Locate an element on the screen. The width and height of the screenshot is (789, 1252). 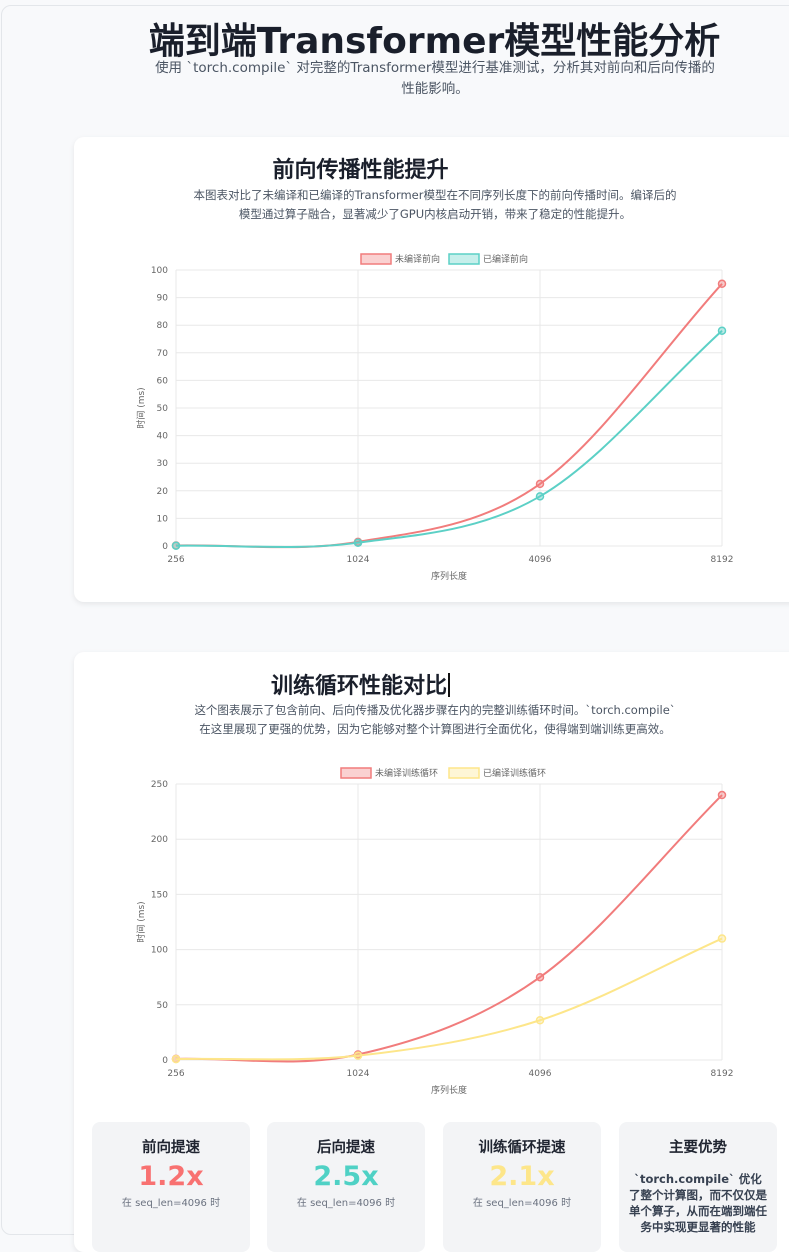
legend-label: 已编译前向 is located at coordinates (505, 259).